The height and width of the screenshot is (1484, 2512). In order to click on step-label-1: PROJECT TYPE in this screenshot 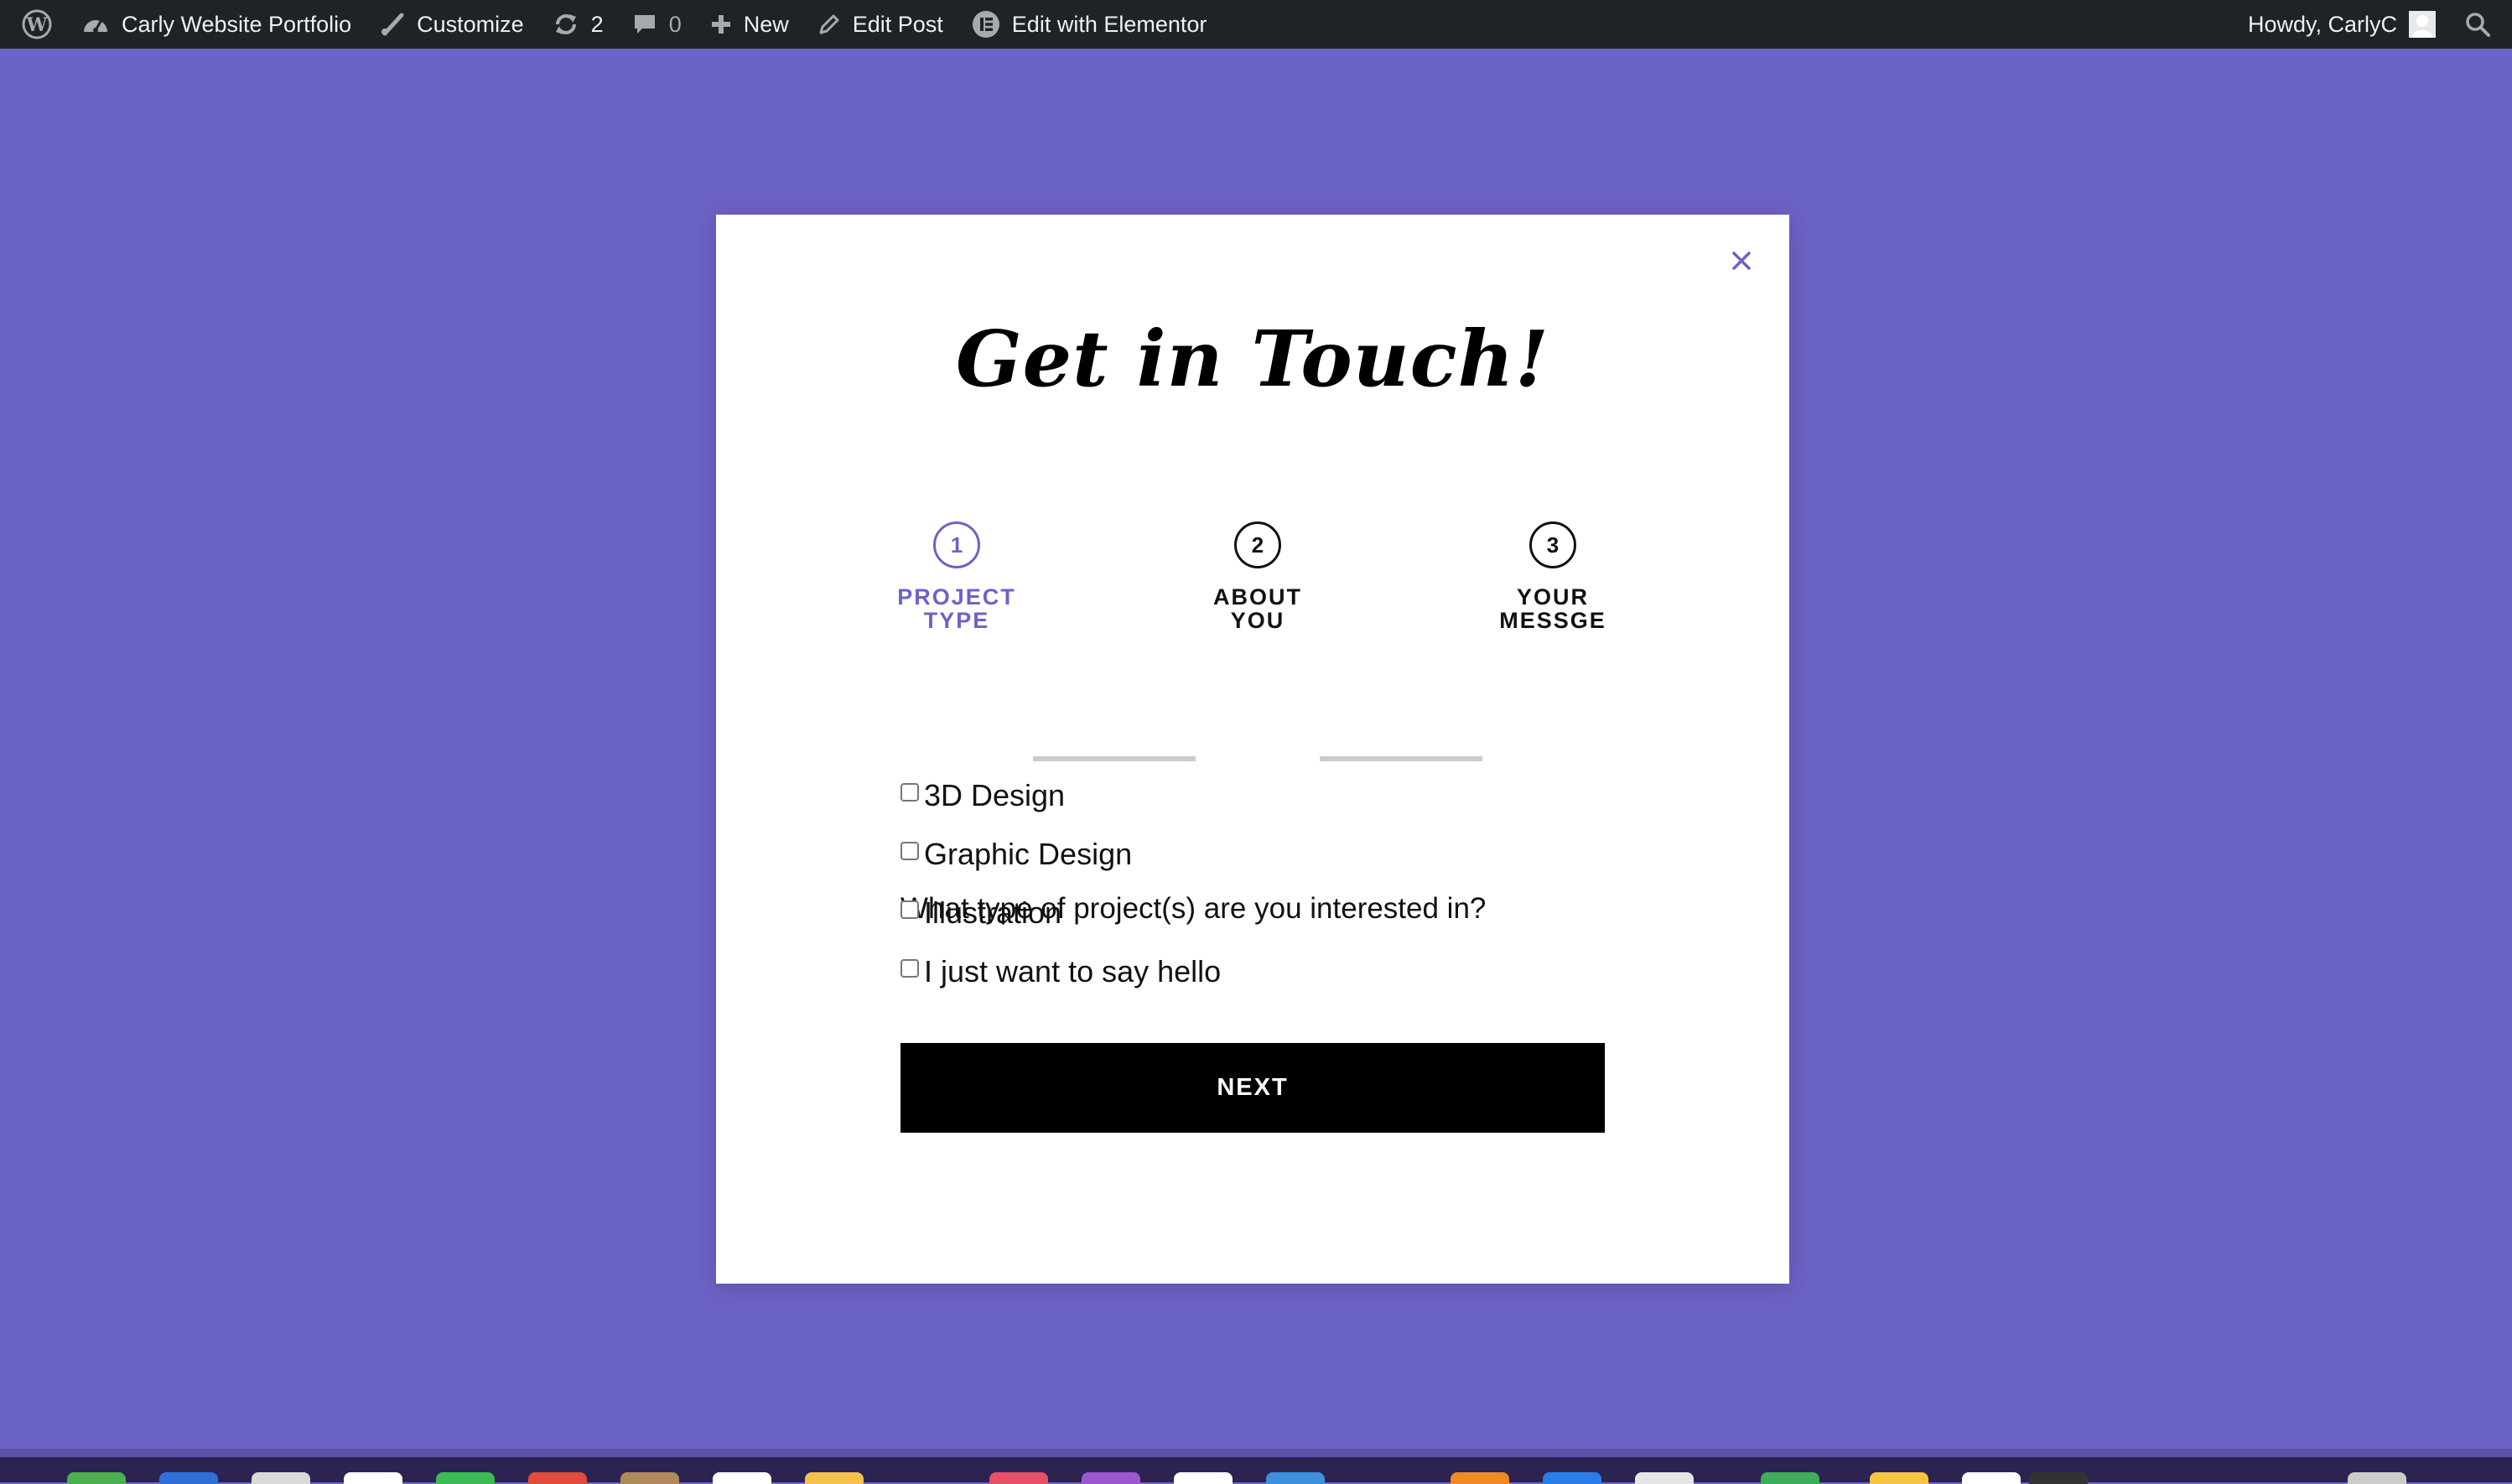, I will do `click(956, 608)`.